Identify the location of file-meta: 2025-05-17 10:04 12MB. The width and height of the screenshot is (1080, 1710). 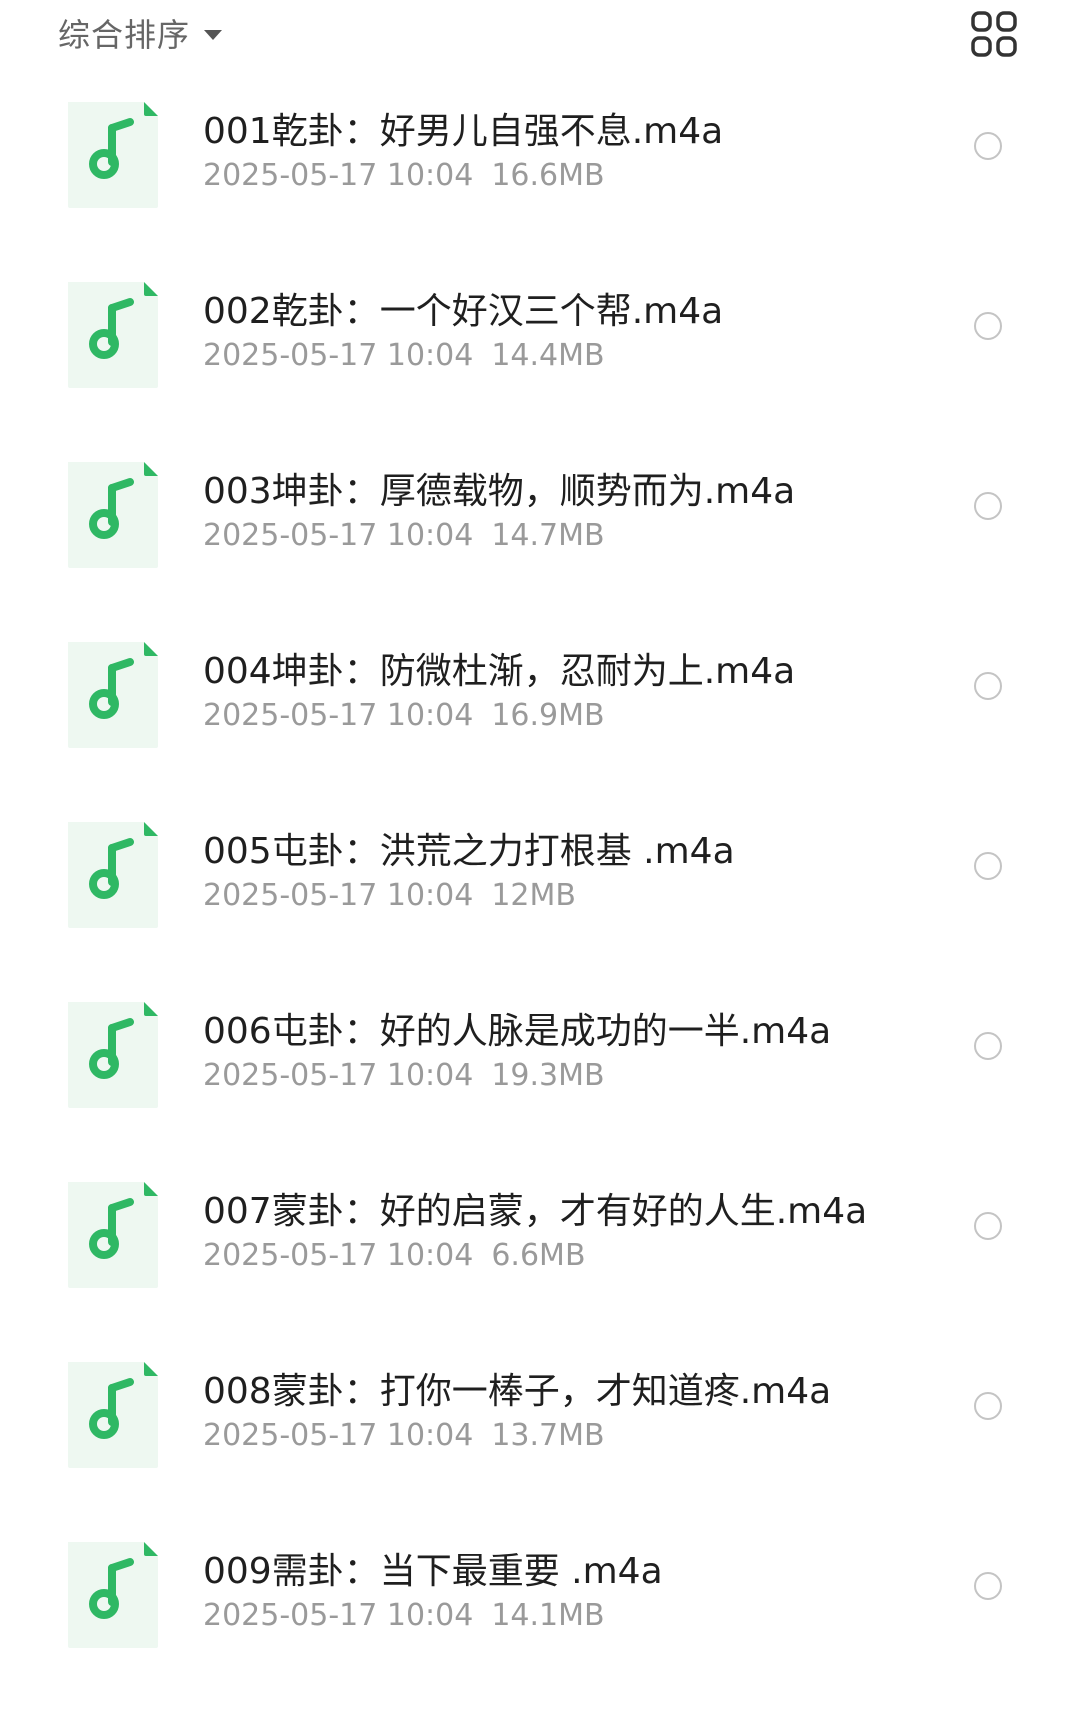
(389, 895).